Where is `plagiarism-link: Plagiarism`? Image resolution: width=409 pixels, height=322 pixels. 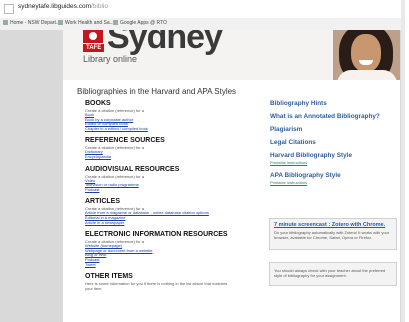 plagiarism-link: Plagiarism is located at coordinates (332, 129).